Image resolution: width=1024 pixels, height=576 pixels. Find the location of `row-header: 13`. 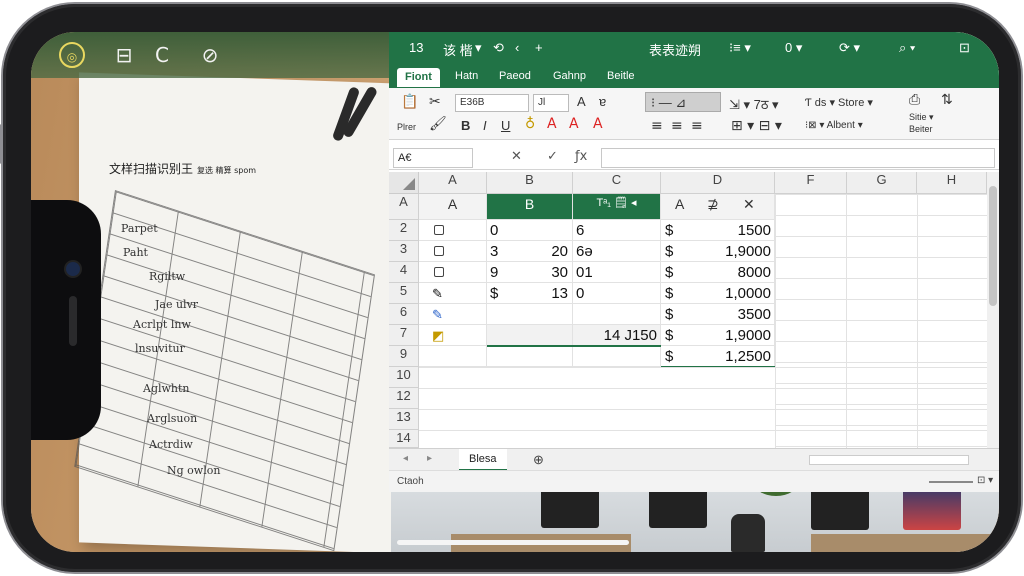

row-header: 13 is located at coordinates (404, 419).